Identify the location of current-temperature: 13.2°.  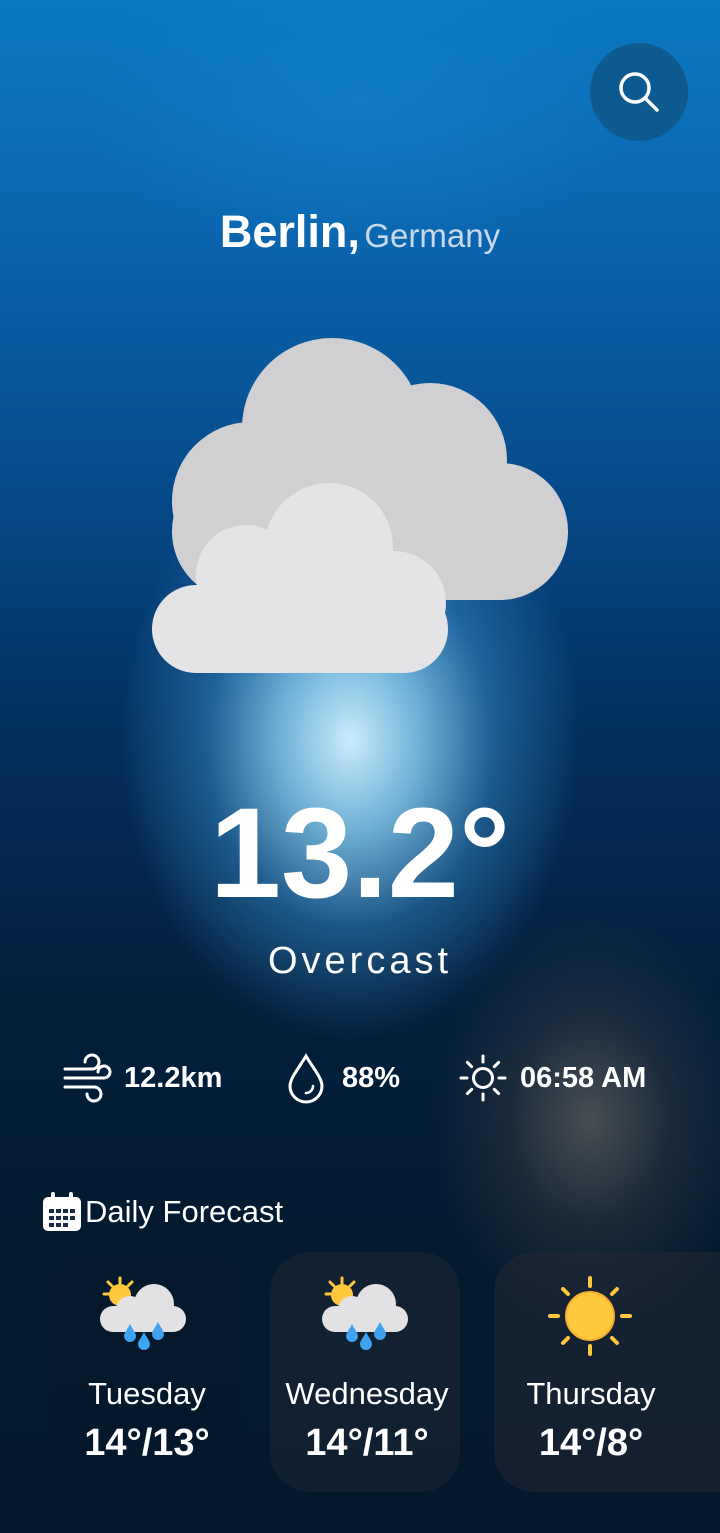
(360, 853).